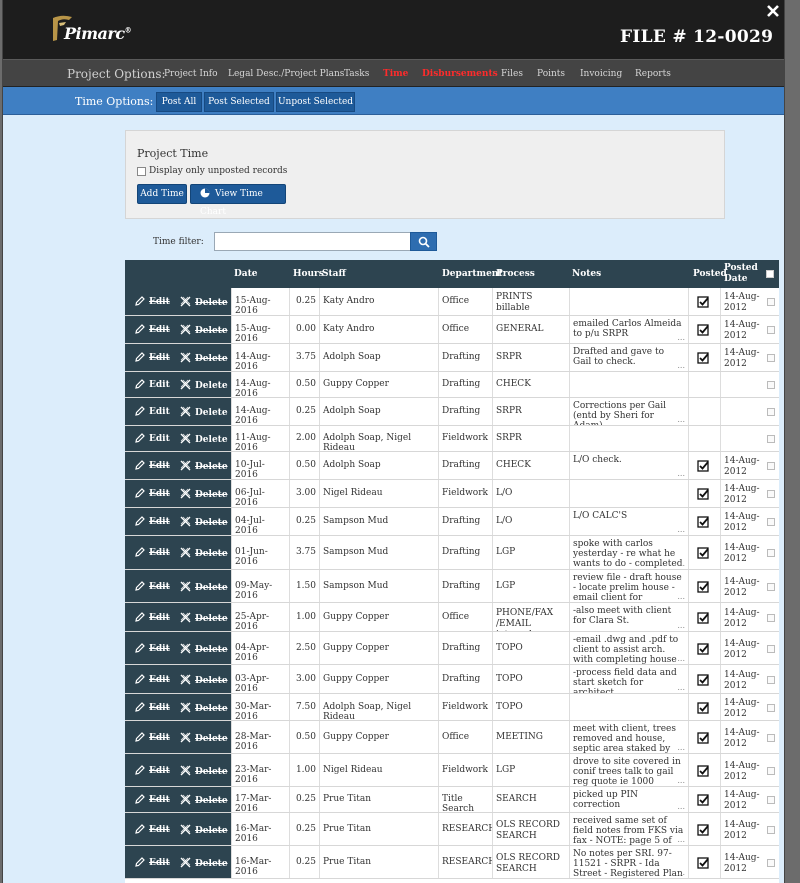 This screenshot has width=800, height=883. What do you see at coordinates (515, 274) in the screenshot?
I see `col-process: Process` at bounding box center [515, 274].